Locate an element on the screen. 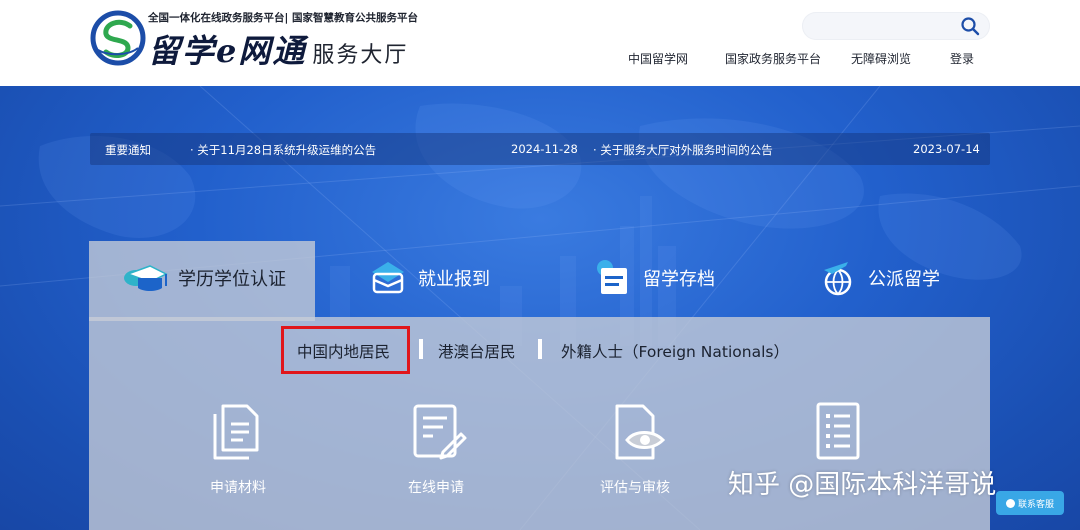 Image resolution: width=1080 pixels, height=530 pixels. tab-degree-certification: 学历学位认证 is located at coordinates (204, 278).